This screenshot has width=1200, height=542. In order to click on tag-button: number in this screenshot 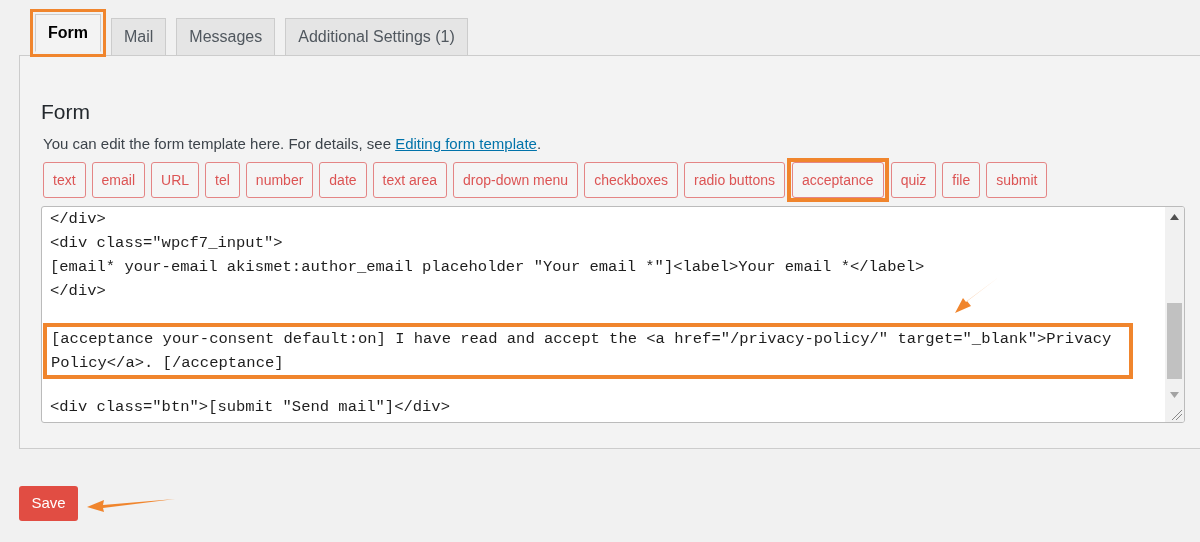, I will do `click(279, 180)`.